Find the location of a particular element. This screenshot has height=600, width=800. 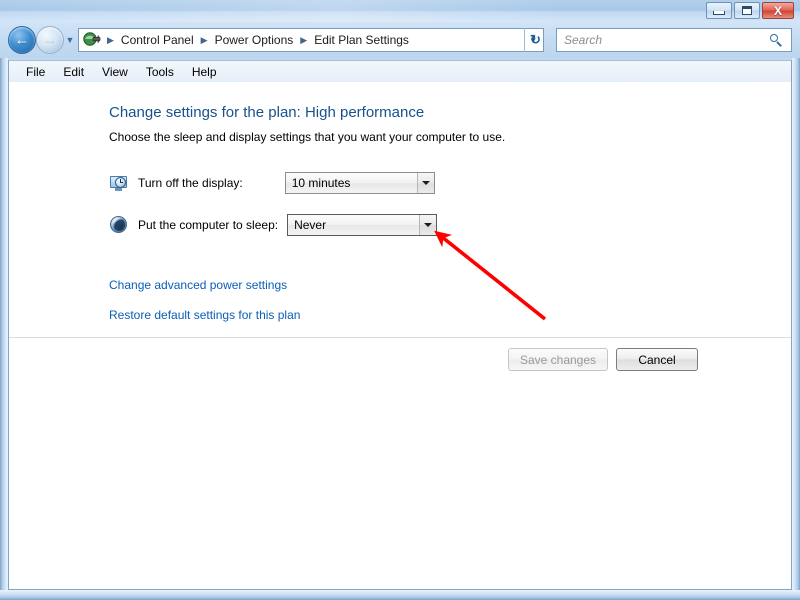

setting-label-sleep: Put the computer to sleep: is located at coordinates (208, 225).